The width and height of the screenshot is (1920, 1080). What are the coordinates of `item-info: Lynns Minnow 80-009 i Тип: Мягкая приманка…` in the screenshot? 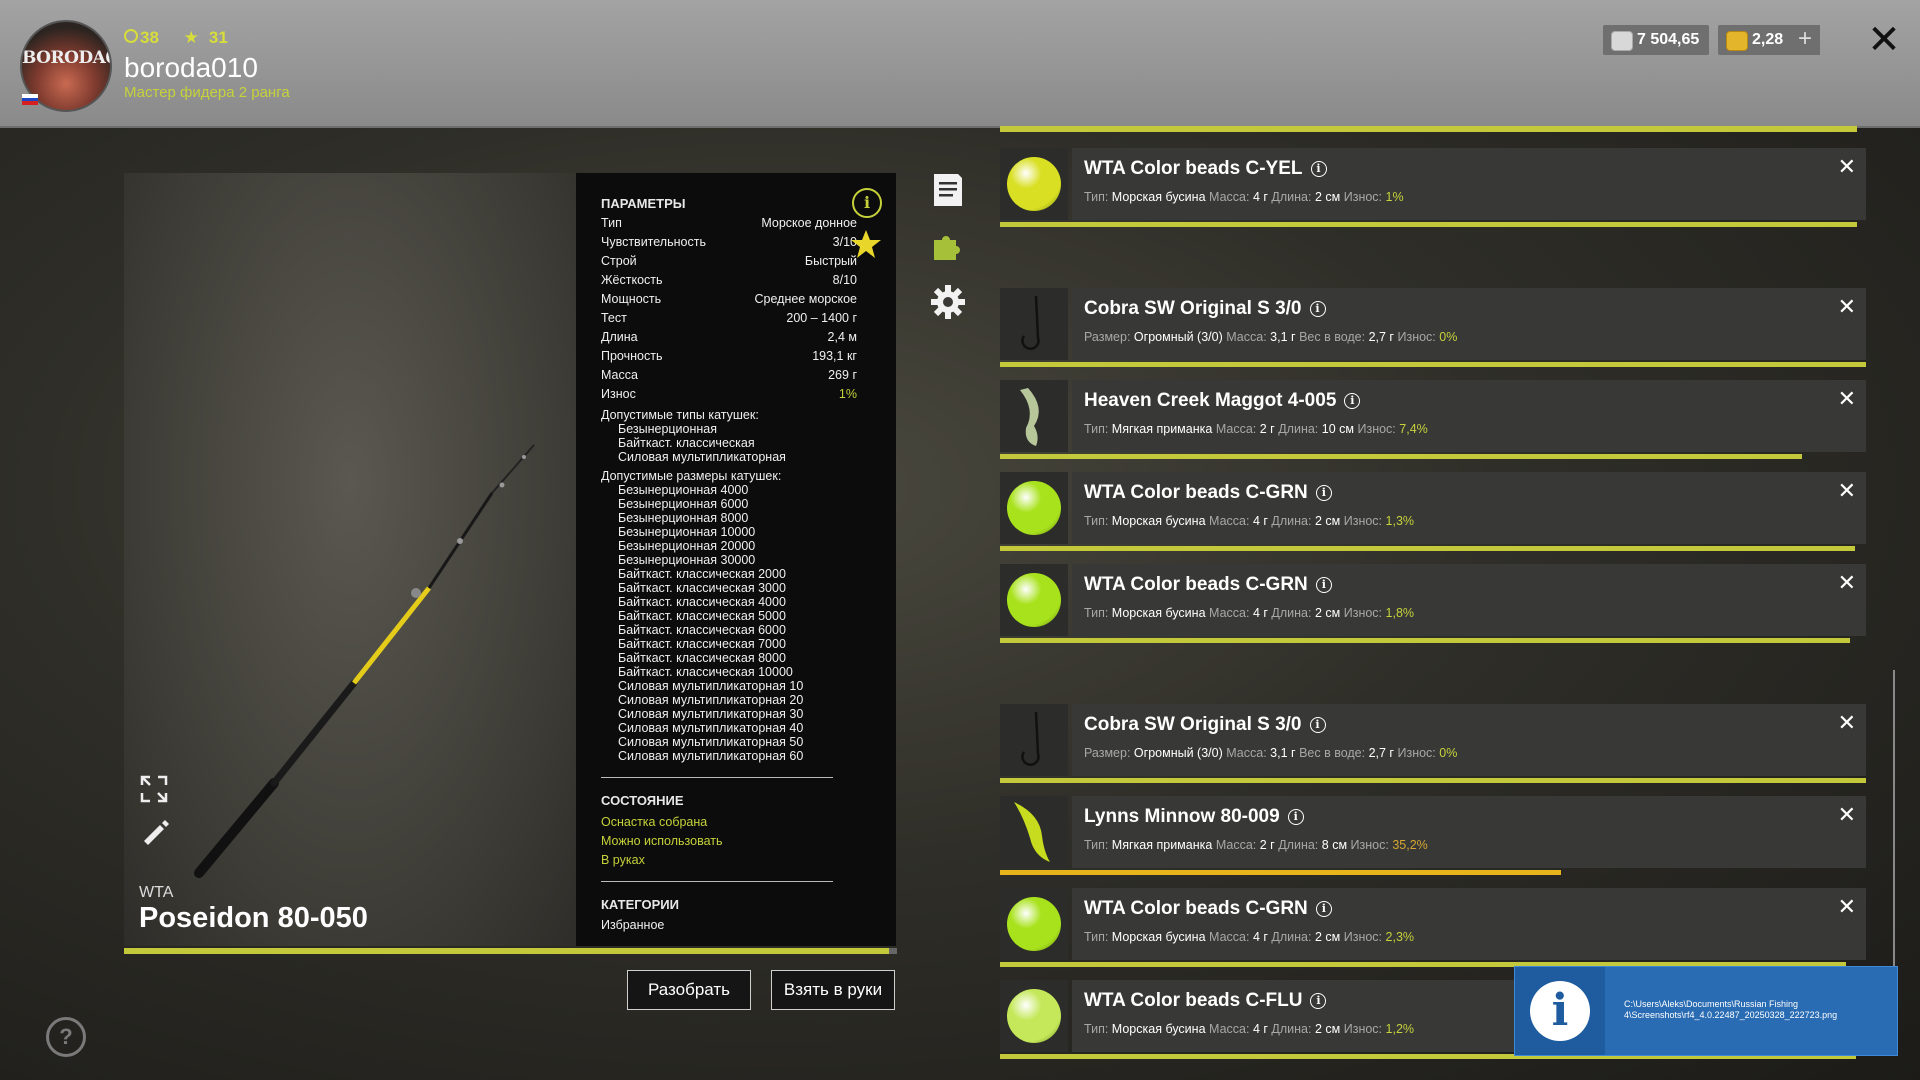 It's located at (1469, 832).